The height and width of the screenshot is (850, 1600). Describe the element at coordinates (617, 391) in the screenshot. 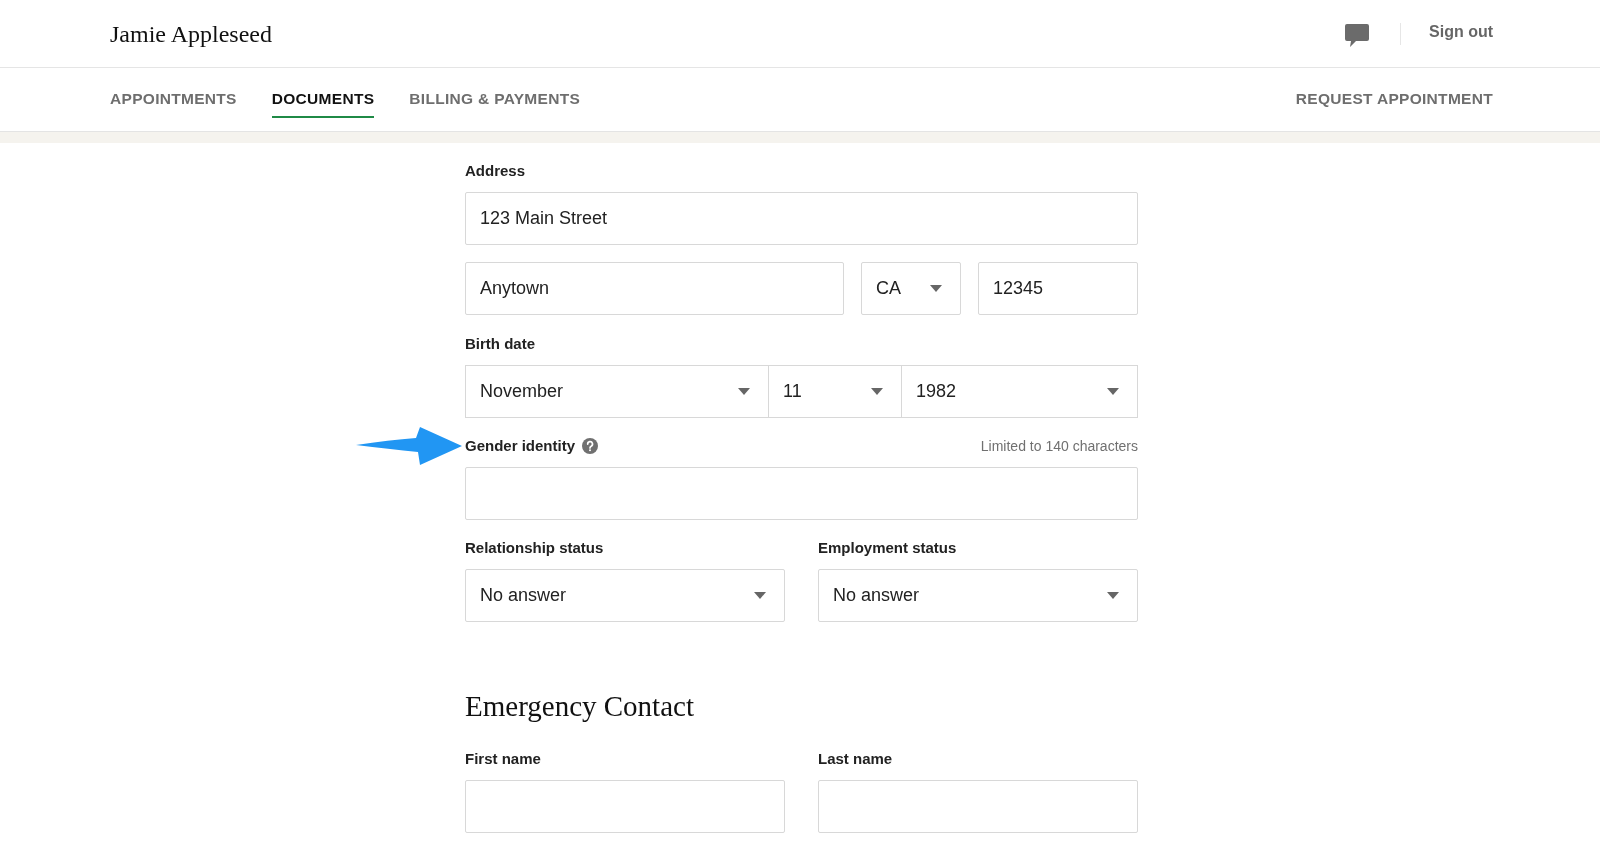

I see `month-dropdown: November` at that location.